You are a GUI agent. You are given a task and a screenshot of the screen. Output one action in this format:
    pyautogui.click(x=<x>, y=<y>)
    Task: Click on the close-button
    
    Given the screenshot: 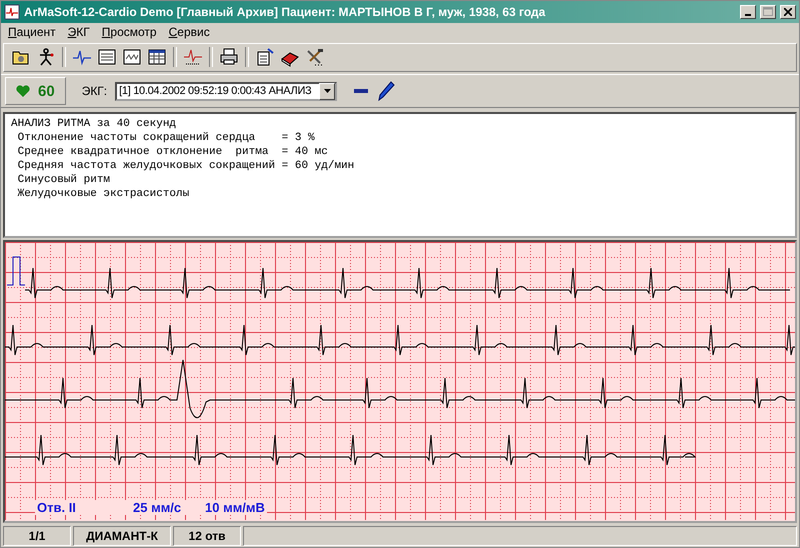 What is the action you would take?
    pyautogui.click(x=788, y=11)
    